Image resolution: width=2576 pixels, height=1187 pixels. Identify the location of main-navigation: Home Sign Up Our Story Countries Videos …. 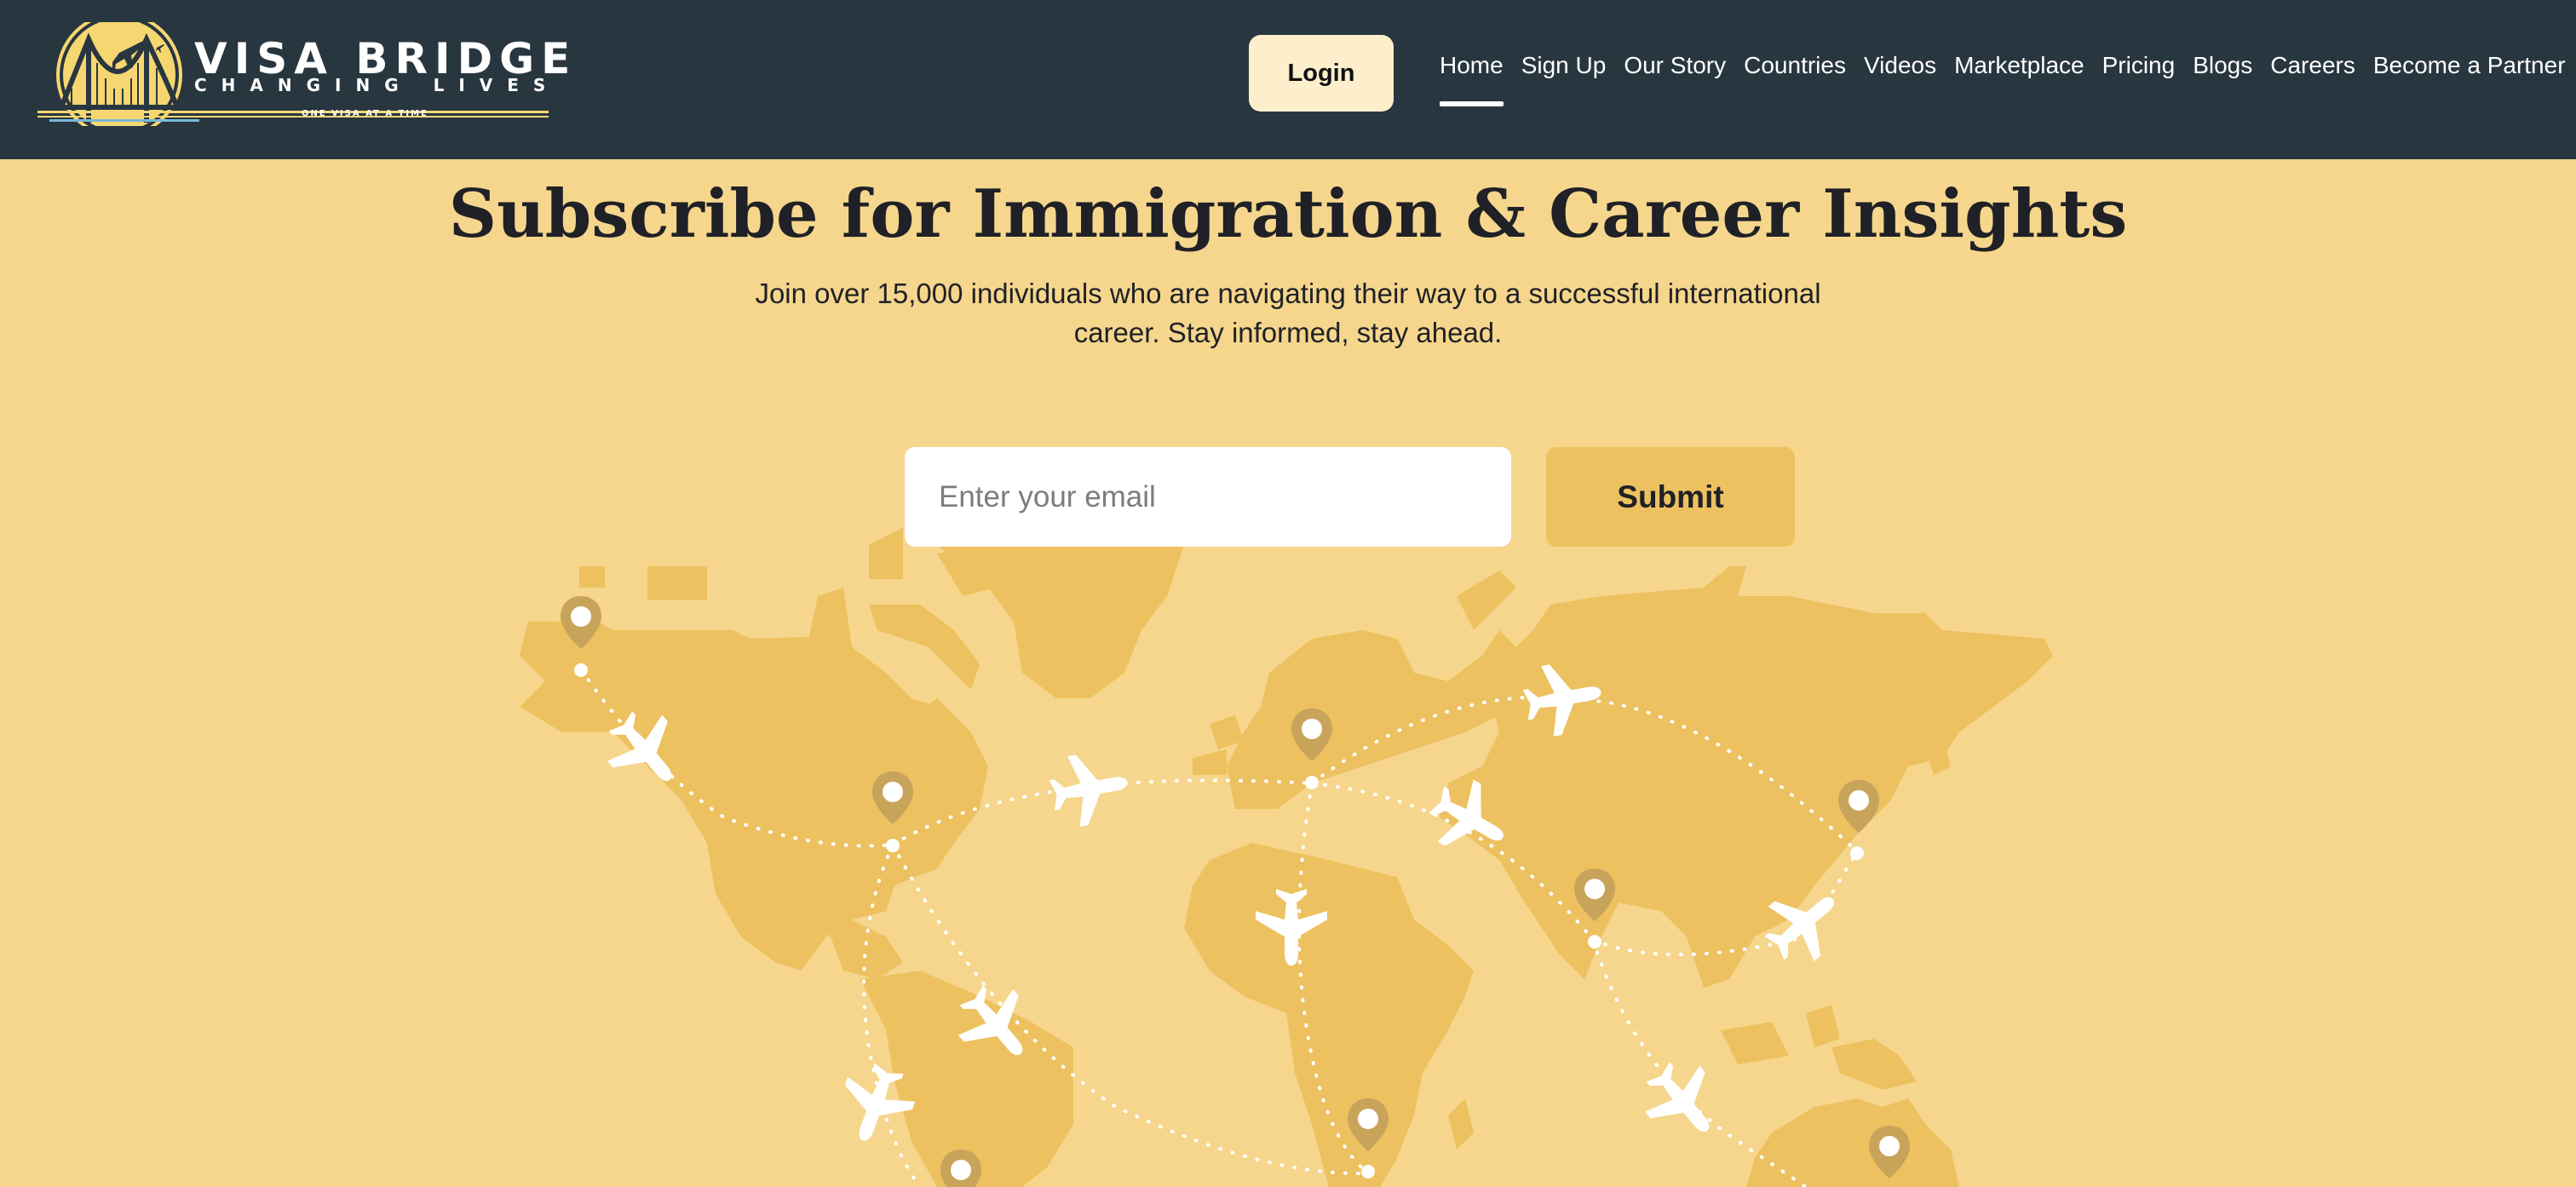
(2008, 79).